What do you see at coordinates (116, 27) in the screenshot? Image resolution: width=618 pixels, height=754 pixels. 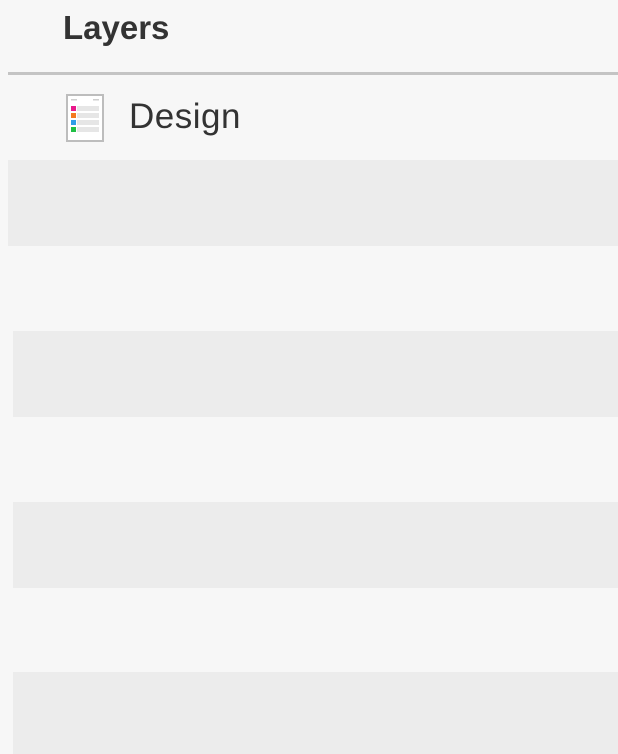 I see `panel-title: Layers` at bounding box center [116, 27].